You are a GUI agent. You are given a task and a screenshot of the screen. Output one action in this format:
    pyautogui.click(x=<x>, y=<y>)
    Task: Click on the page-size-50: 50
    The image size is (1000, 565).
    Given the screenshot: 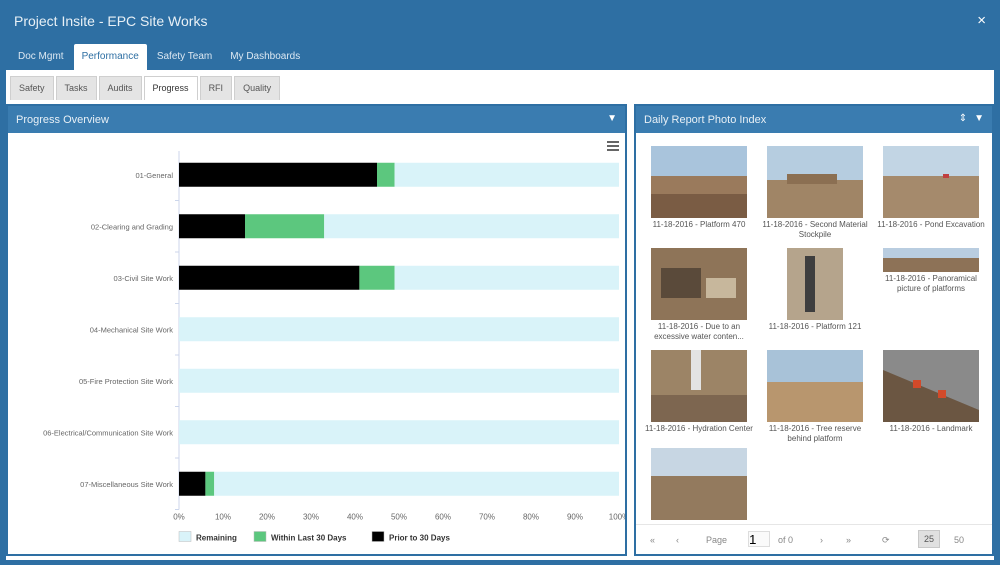 What is the action you would take?
    pyautogui.click(x=959, y=540)
    